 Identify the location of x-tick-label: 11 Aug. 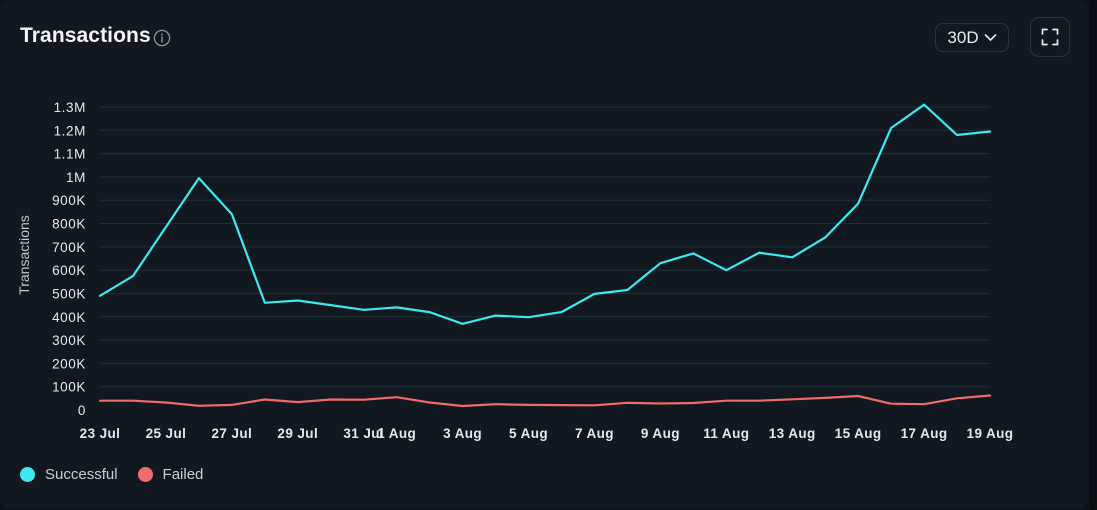
(726, 433).